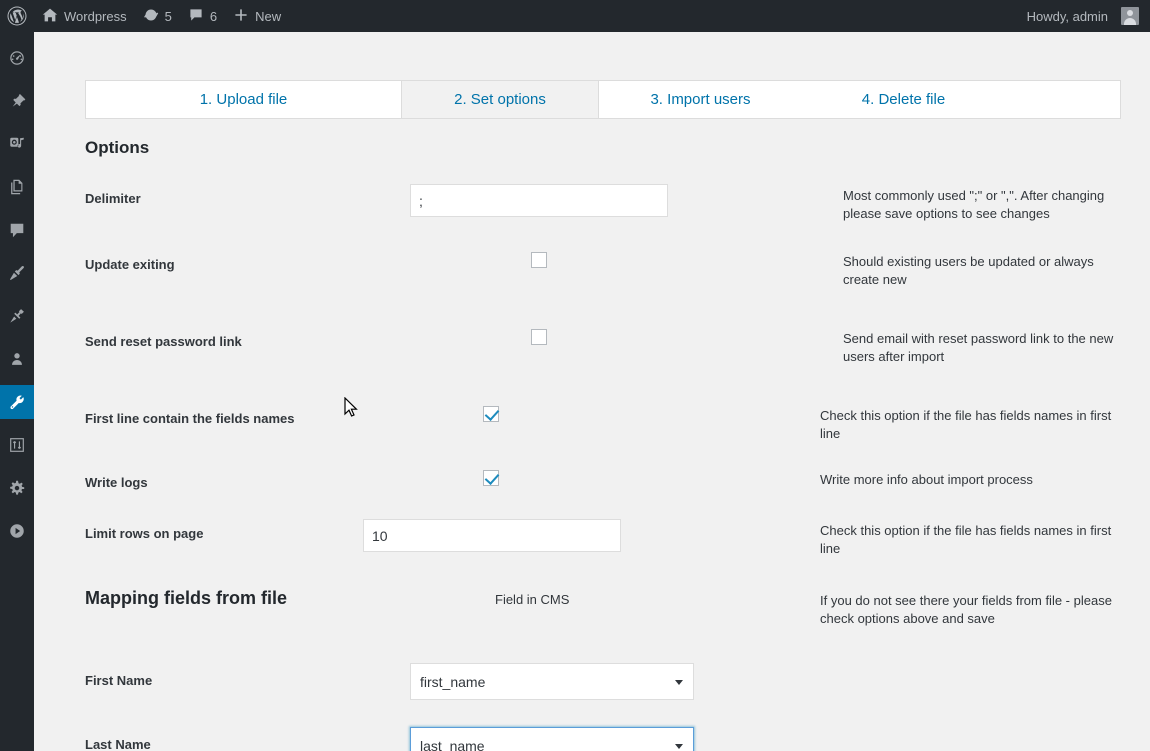 Image resolution: width=1150 pixels, height=751 pixels. I want to click on update-existing-control, so click(615, 259).